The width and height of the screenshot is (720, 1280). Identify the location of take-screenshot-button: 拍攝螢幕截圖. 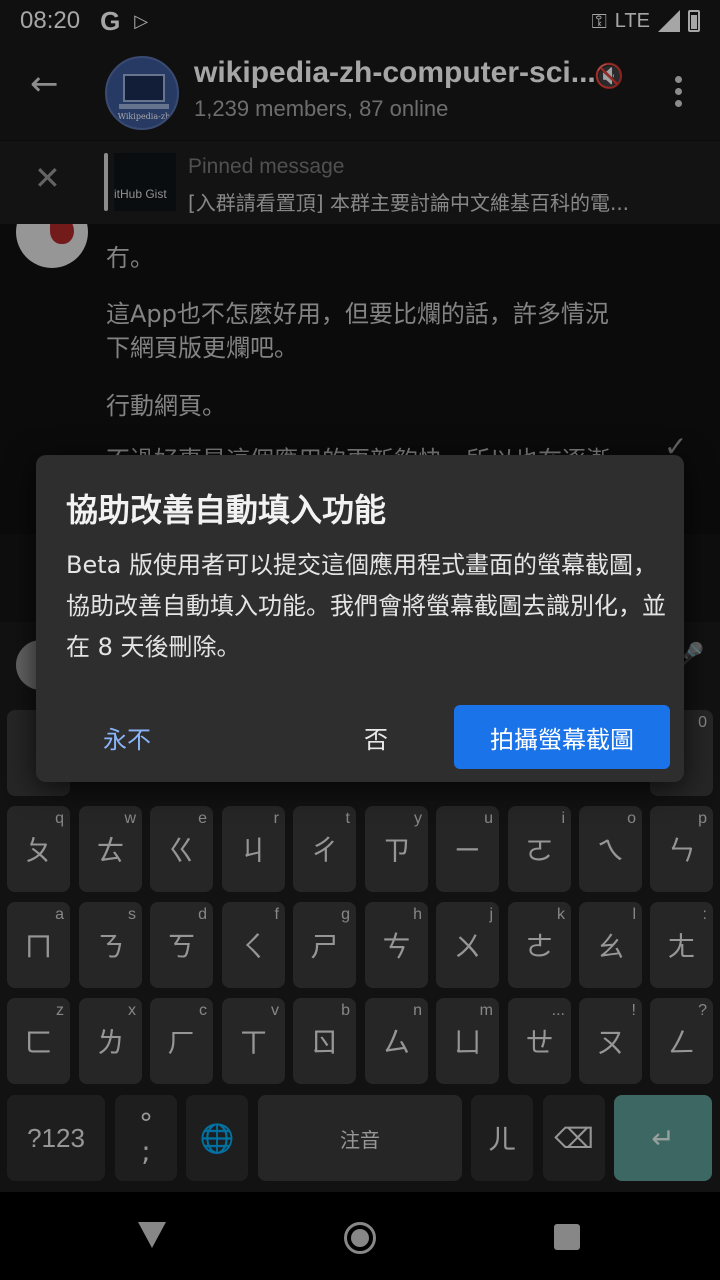
(562, 737).